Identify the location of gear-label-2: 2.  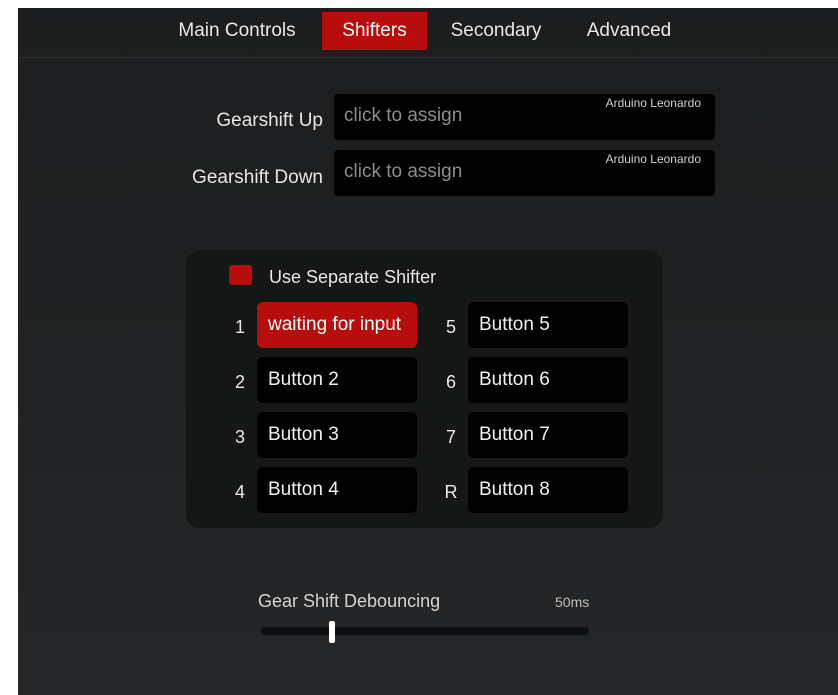
(239, 382).